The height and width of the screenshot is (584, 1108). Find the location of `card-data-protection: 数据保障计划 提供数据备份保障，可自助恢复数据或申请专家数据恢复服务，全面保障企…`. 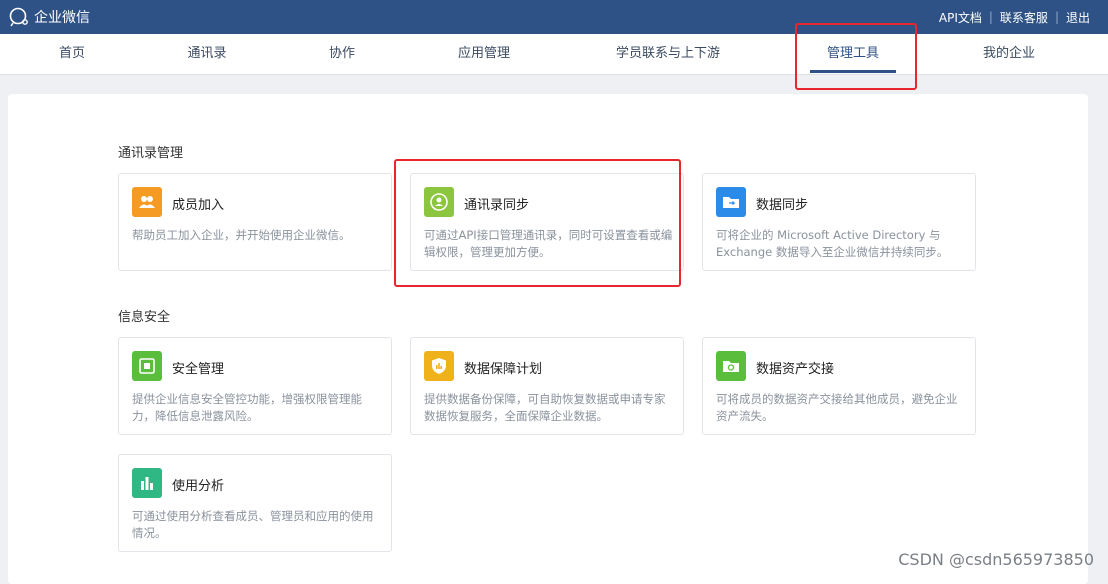

card-data-protection: 数据保障计划 提供数据备份保障，可自助恢复数据或申请专家数据恢复服务，全面保障企… is located at coordinates (547, 386).